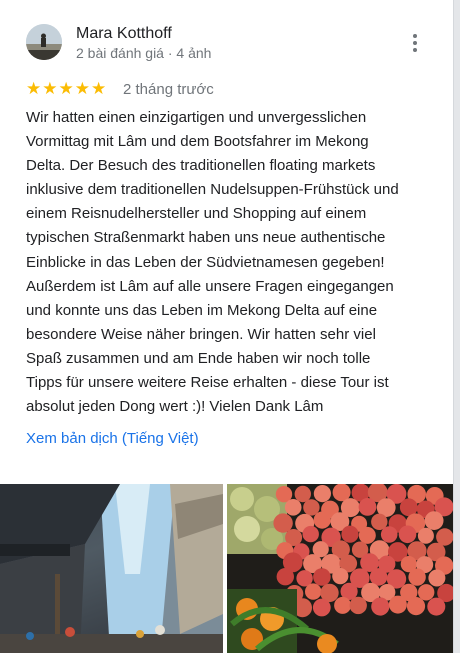 This screenshot has height=653, width=460. I want to click on photo-fruit-stall, so click(340, 568).